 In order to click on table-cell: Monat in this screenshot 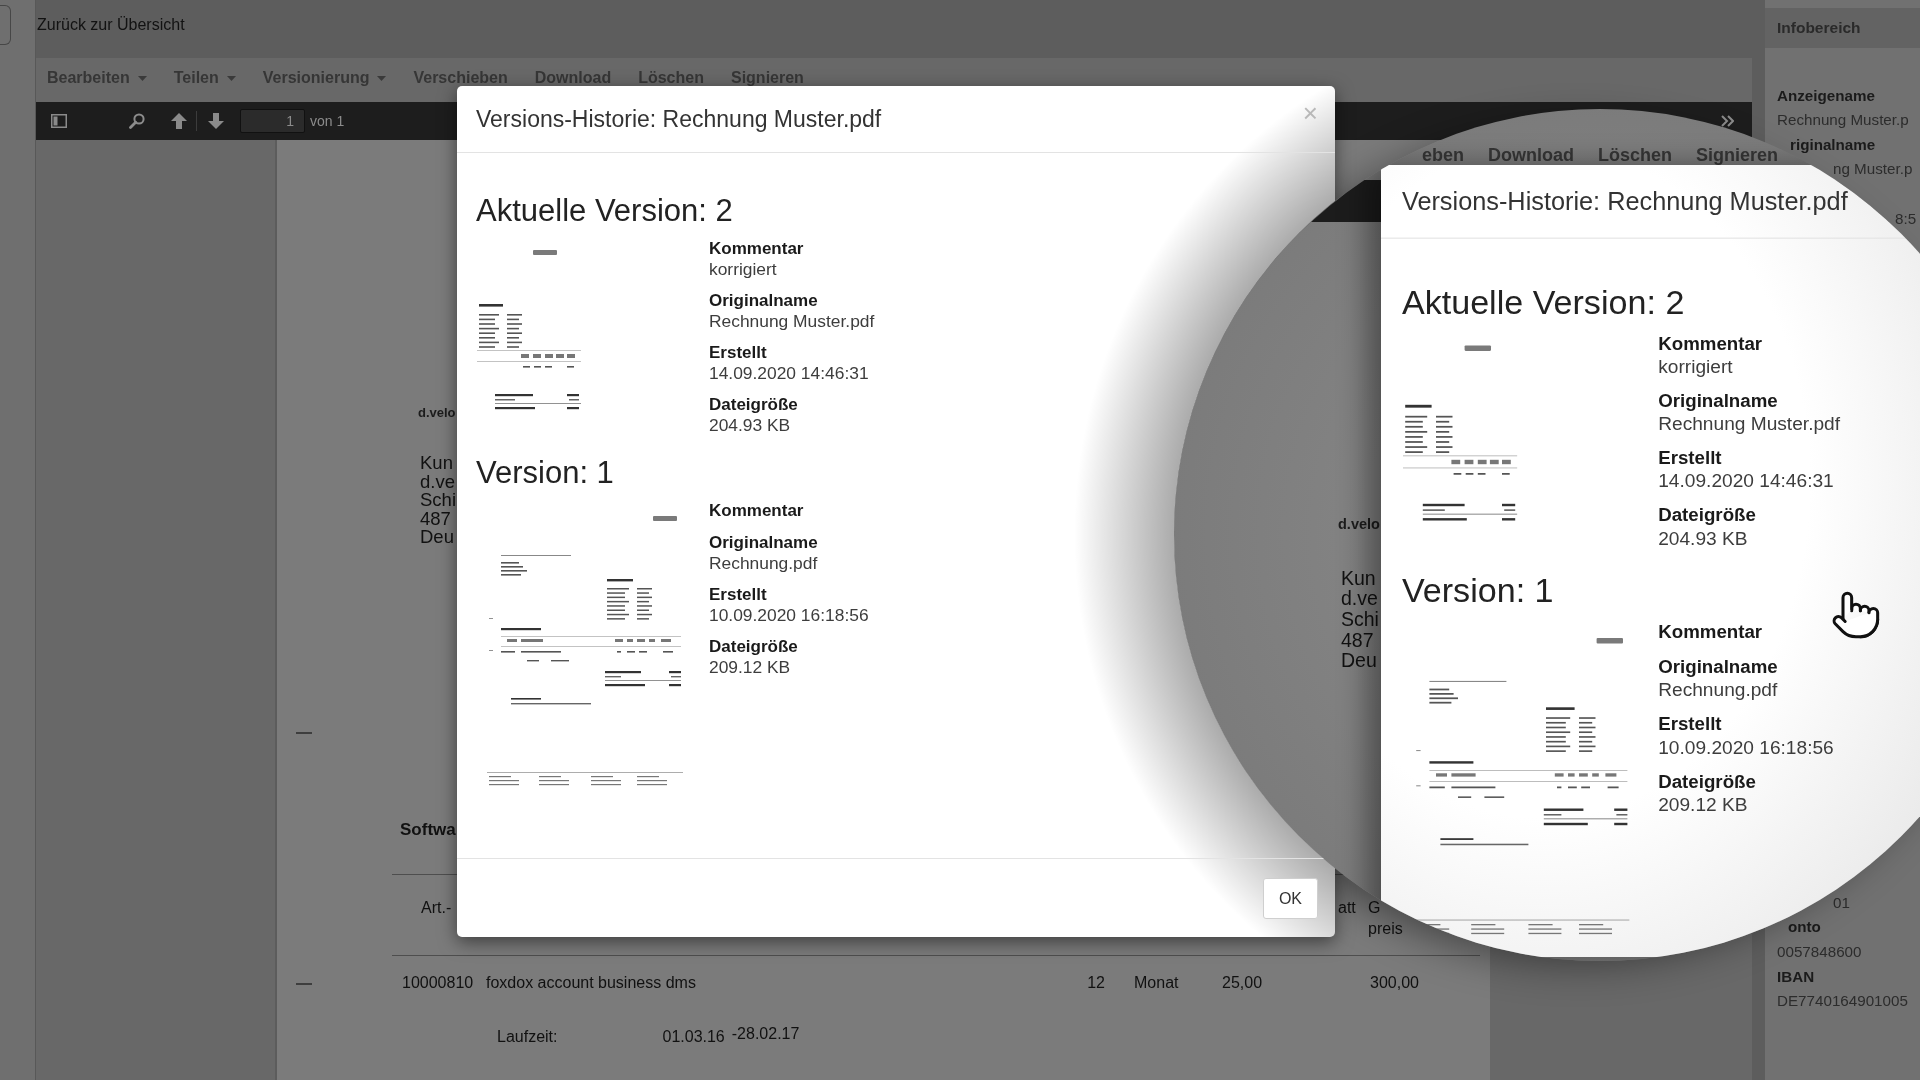, I will do `click(1156, 983)`.